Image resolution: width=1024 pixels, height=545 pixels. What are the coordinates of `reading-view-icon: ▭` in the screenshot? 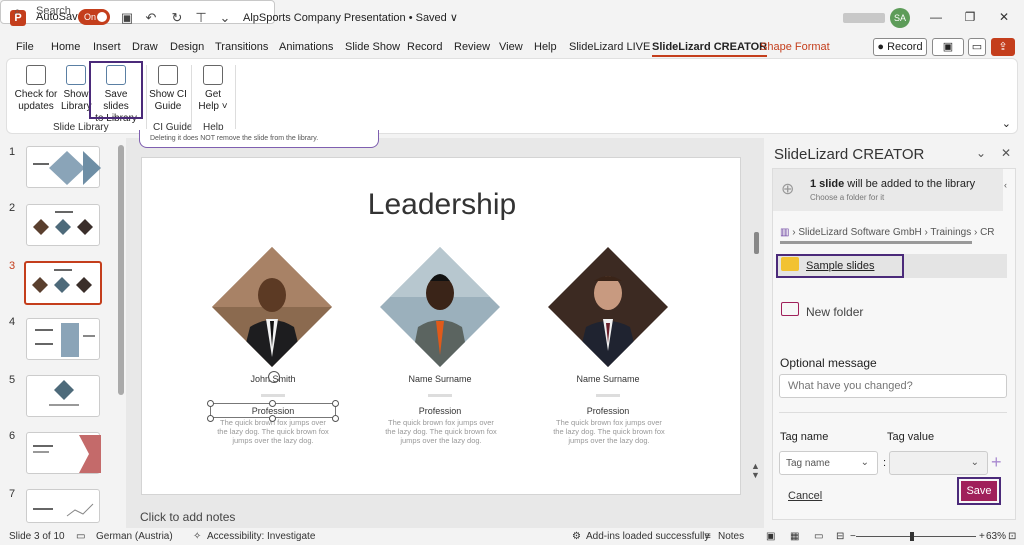 It's located at (818, 536).